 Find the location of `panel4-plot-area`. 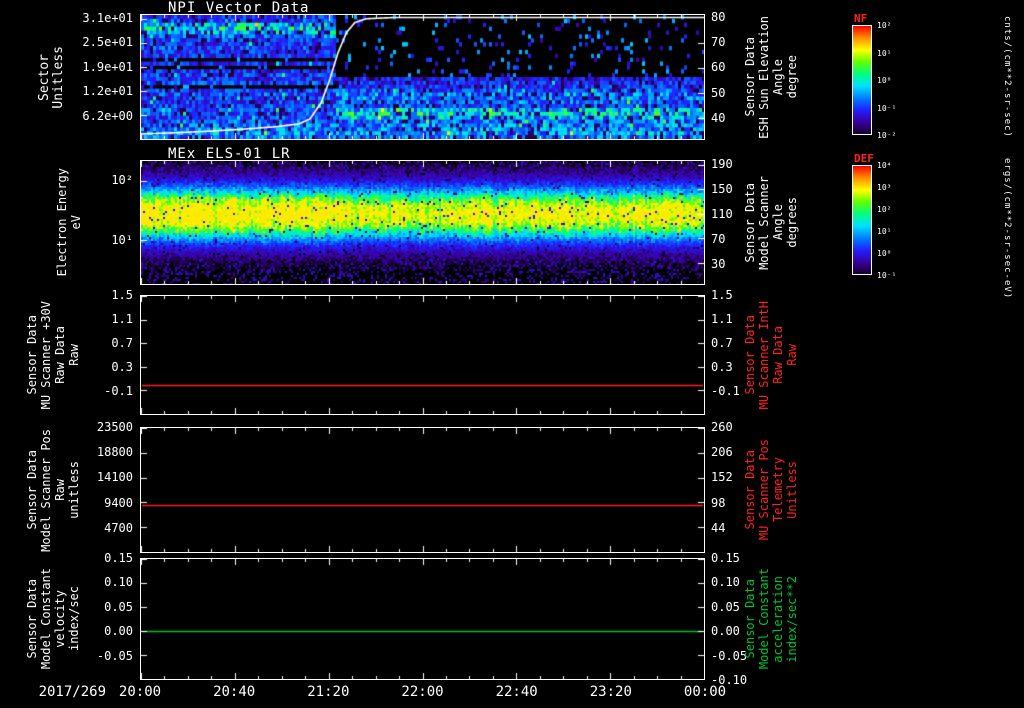

panel4-plot-area is located at coordinates (422, 490).